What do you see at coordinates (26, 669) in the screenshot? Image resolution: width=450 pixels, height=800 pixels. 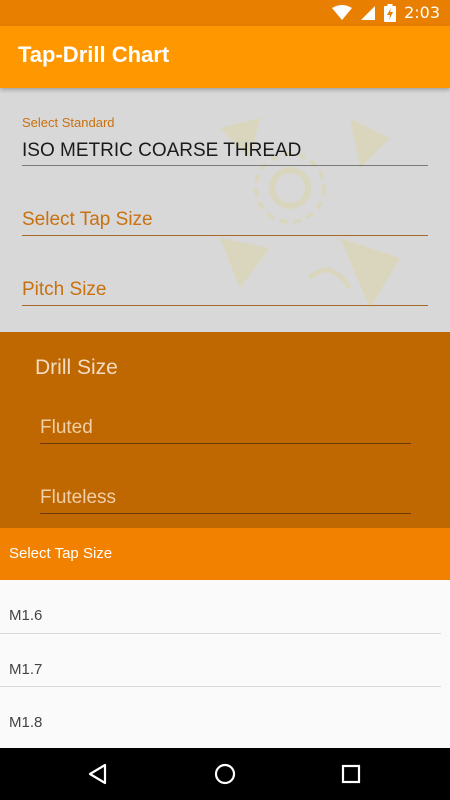 I see `list-item-label: M1.7` at bounding box center [26, 669].